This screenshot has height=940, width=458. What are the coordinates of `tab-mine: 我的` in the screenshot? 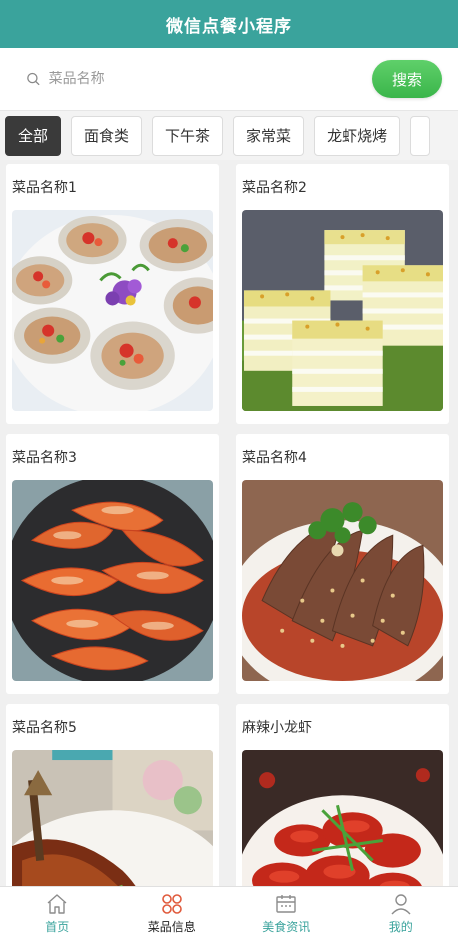 It's located at (401, 913).